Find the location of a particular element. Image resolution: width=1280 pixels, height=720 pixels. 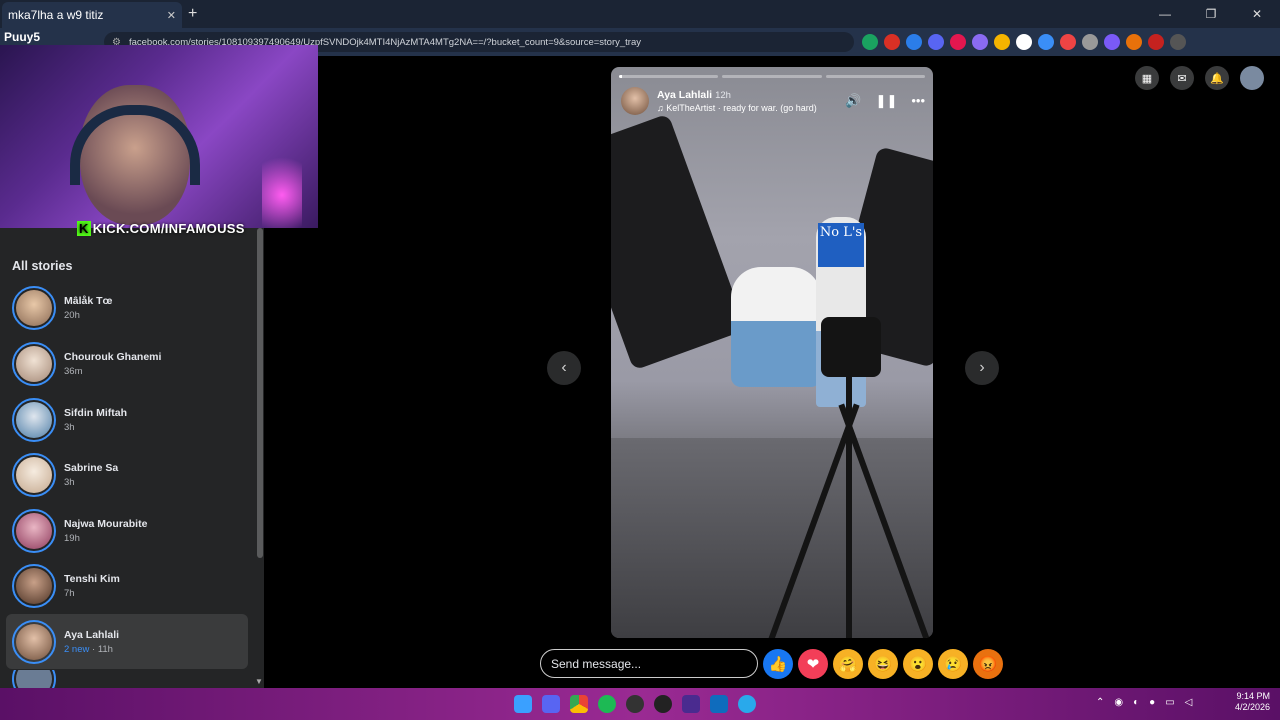

story-item-active: Aya Lahlali 2 new · 11h is located at coordinates (127, 641).